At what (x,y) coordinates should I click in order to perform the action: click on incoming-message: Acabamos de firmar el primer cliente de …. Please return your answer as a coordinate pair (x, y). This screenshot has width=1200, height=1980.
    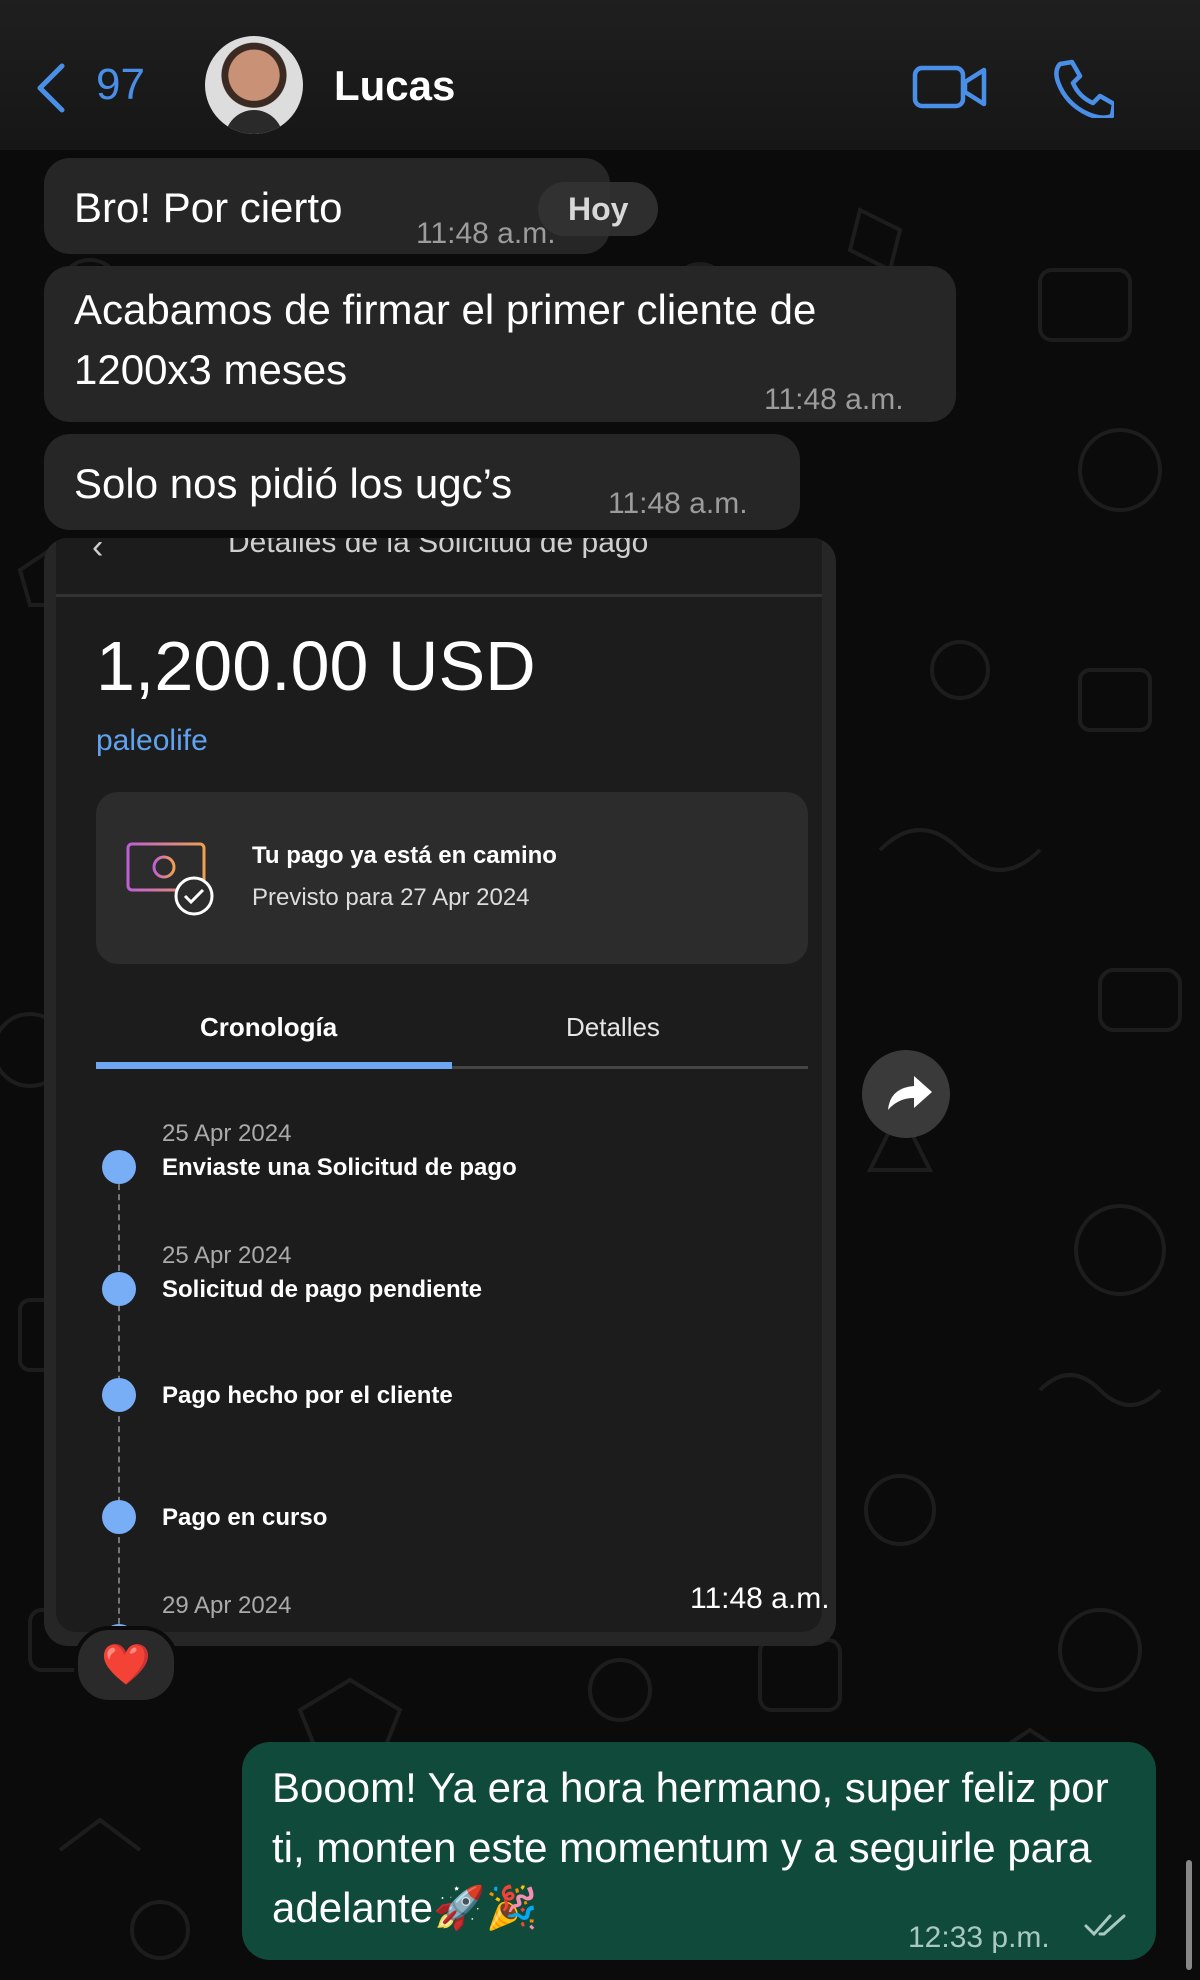
    Looking at the image, I should click on (500, 344).